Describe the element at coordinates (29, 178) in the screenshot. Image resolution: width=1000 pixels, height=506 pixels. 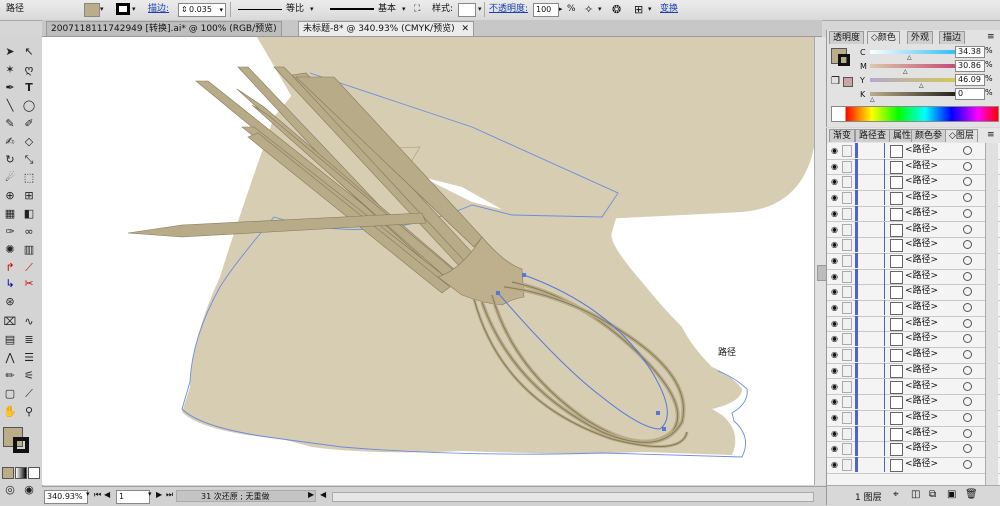
I see `free-transform-tool-icon: ⬚` at that location.